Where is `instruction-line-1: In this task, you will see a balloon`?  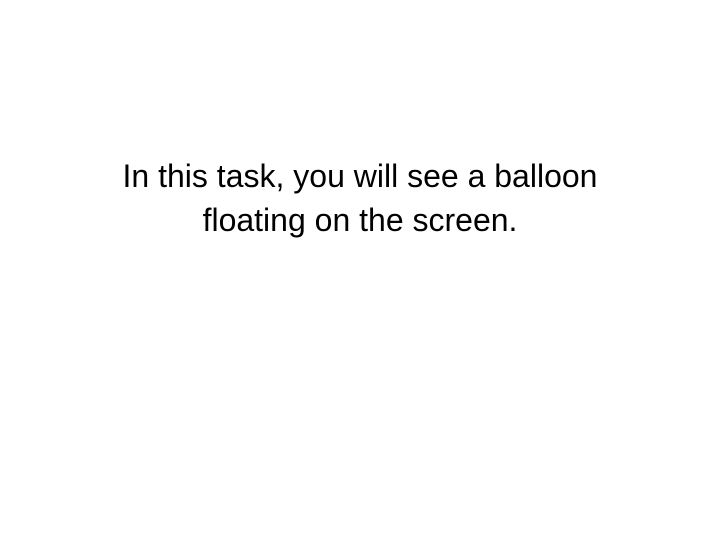
instruction-line-1: In this task, you will see a balloon is located at coordinates (360, 176).